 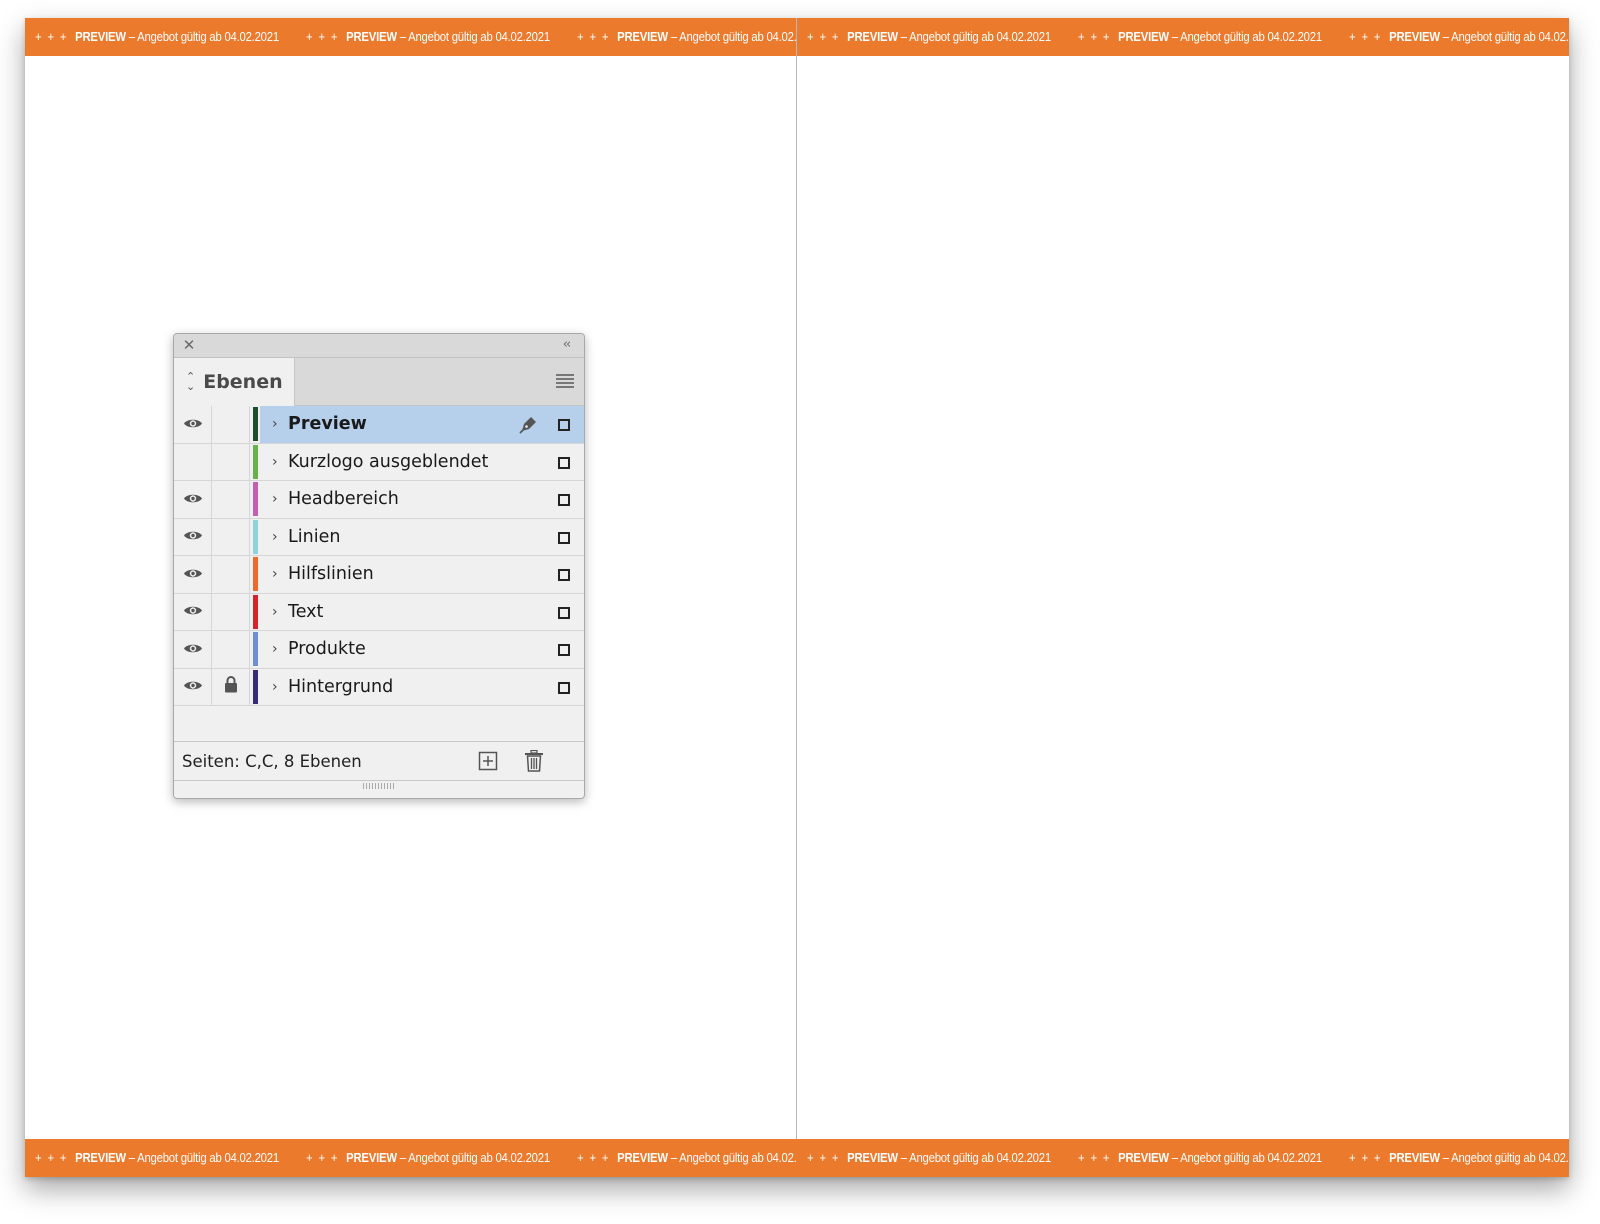 I want to click on collapse-panel-icon: ‹‹, so click(x=566, y=345).